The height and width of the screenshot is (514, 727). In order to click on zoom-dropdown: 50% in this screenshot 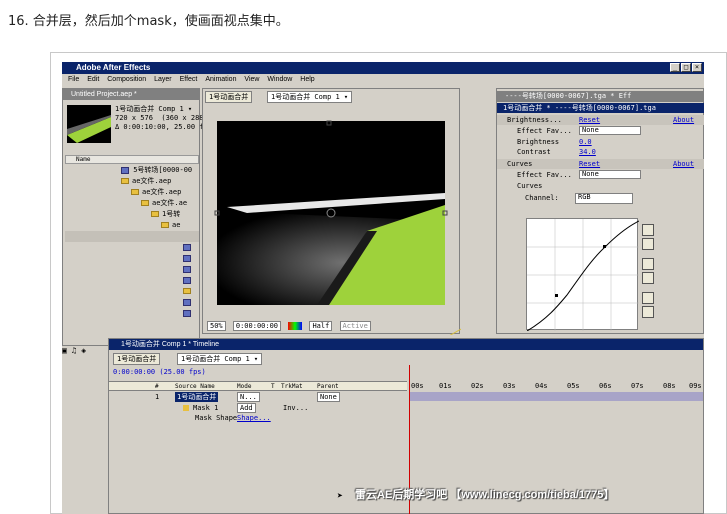, I will do `click(216, 326)`.